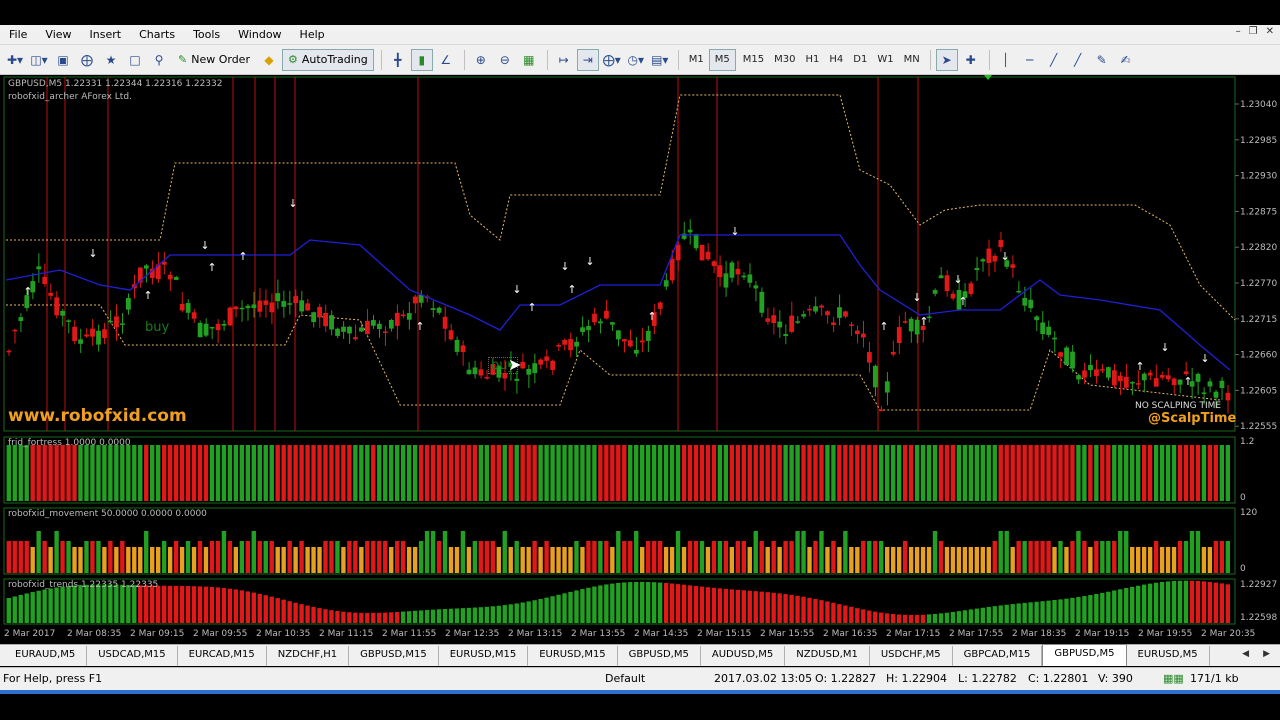 Image resolution: width=1280 pixels, height=720 pixels. Describe the element at coordinates (1253, 31) in the screenshot. I see `restore-icon: ❐` at that location.